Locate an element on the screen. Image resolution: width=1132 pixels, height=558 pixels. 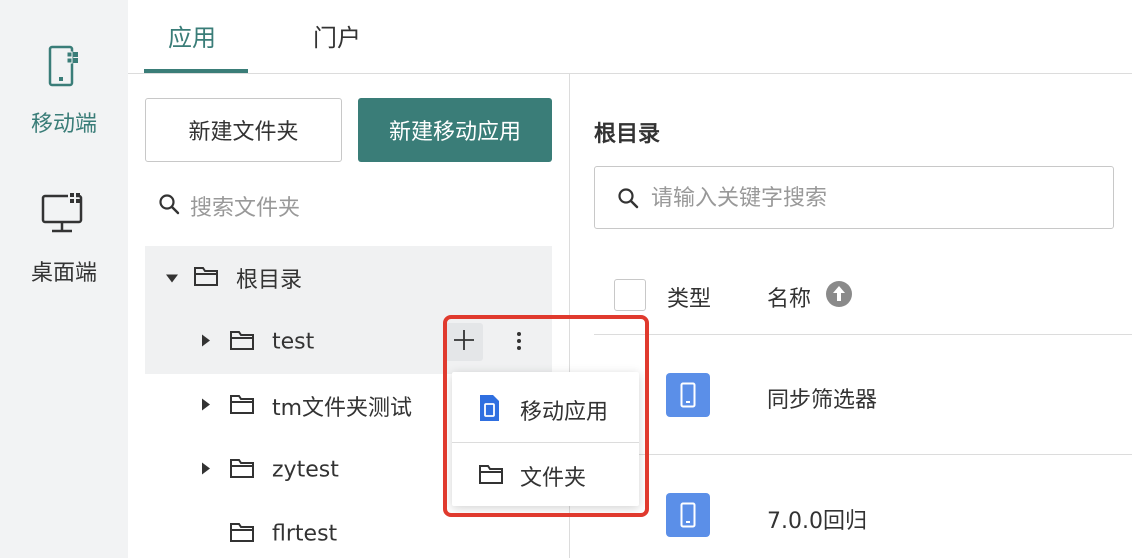
sidebar-item-label: 桌面端 is located at coordinates (63, 273).